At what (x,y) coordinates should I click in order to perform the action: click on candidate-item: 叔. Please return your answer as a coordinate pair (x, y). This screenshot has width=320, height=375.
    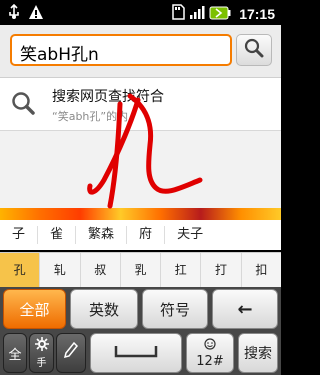
    Looking at the image, I should click on (101, 270).